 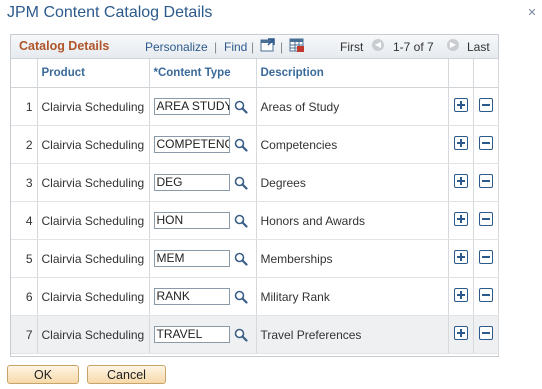 What do you see at coordinates (235, 47) in the screenshot?
I see `find-link: Find` at bounding box center [235, 47].